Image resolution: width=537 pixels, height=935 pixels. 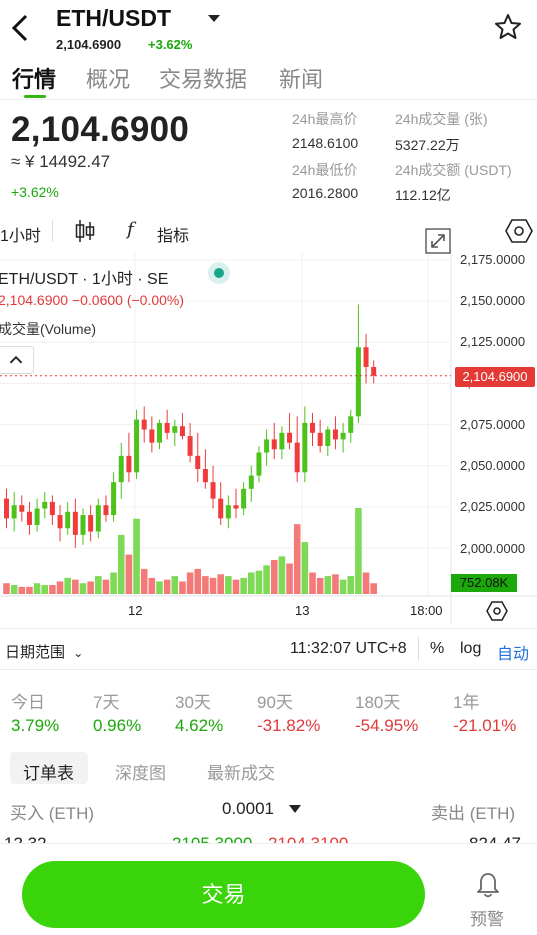 I want to click on back-arrow-icon, so click(x=21, y=28).